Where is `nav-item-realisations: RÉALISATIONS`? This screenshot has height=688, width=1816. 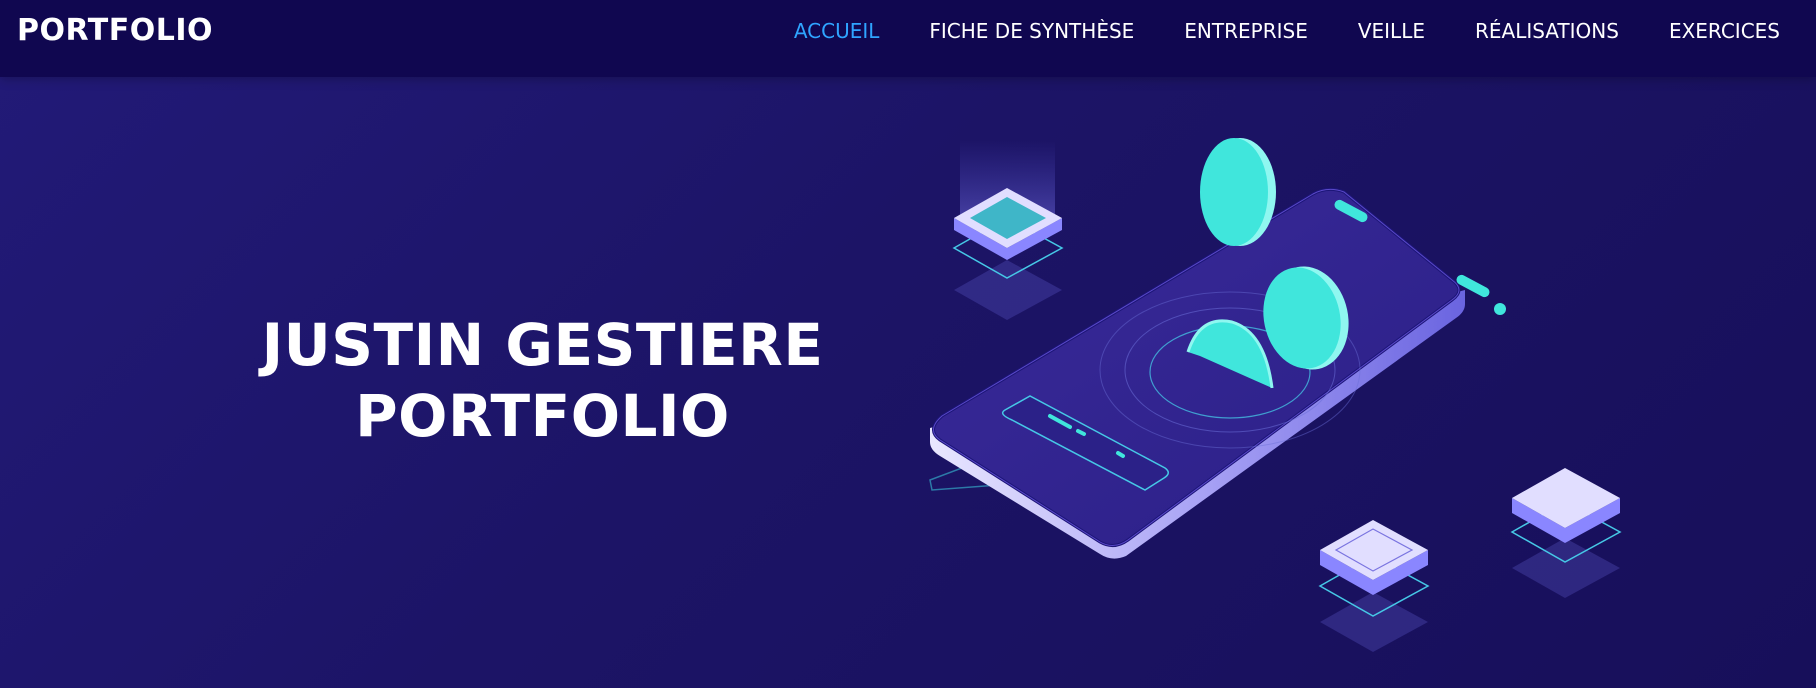
nav-item-realisations: RÉALISATIONS is located at coordinates (1547, 31).